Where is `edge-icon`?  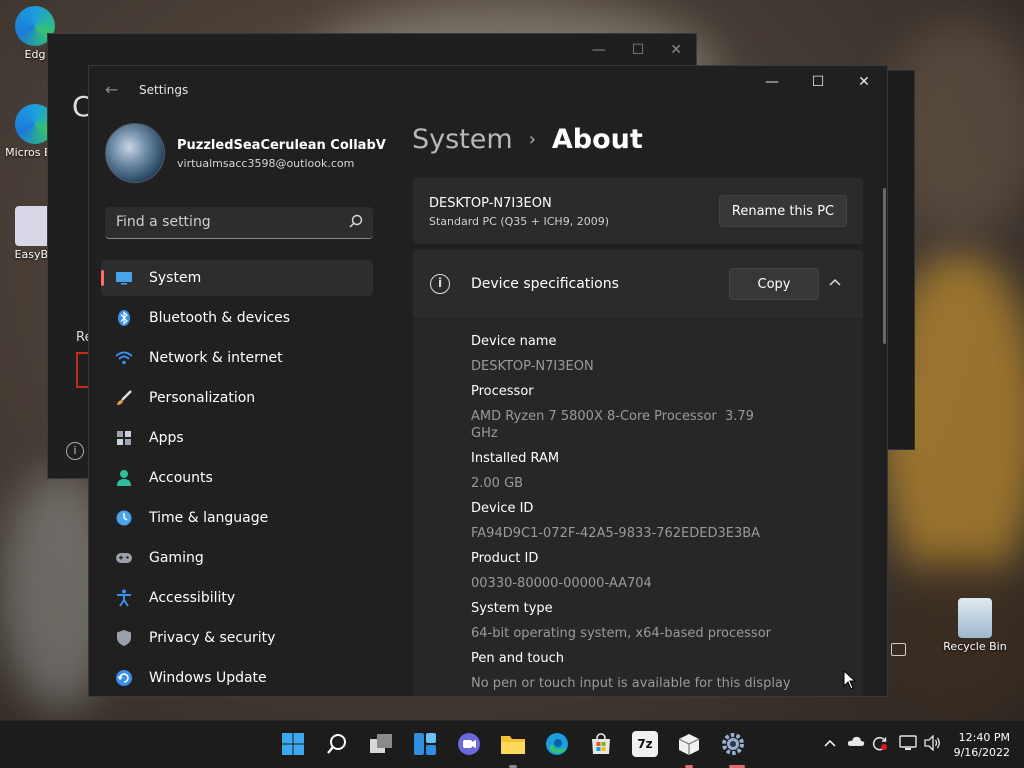 edge-icon is located at coordinates (557, 744).